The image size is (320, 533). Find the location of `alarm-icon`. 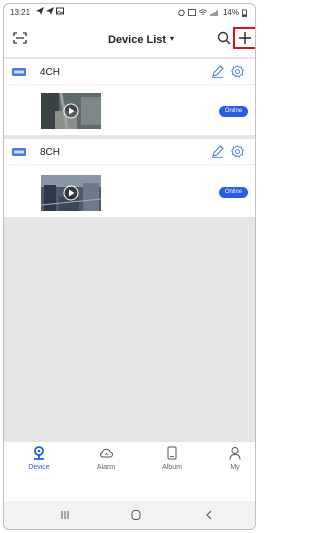

alarm-icon is located at coordinates (181, 12).